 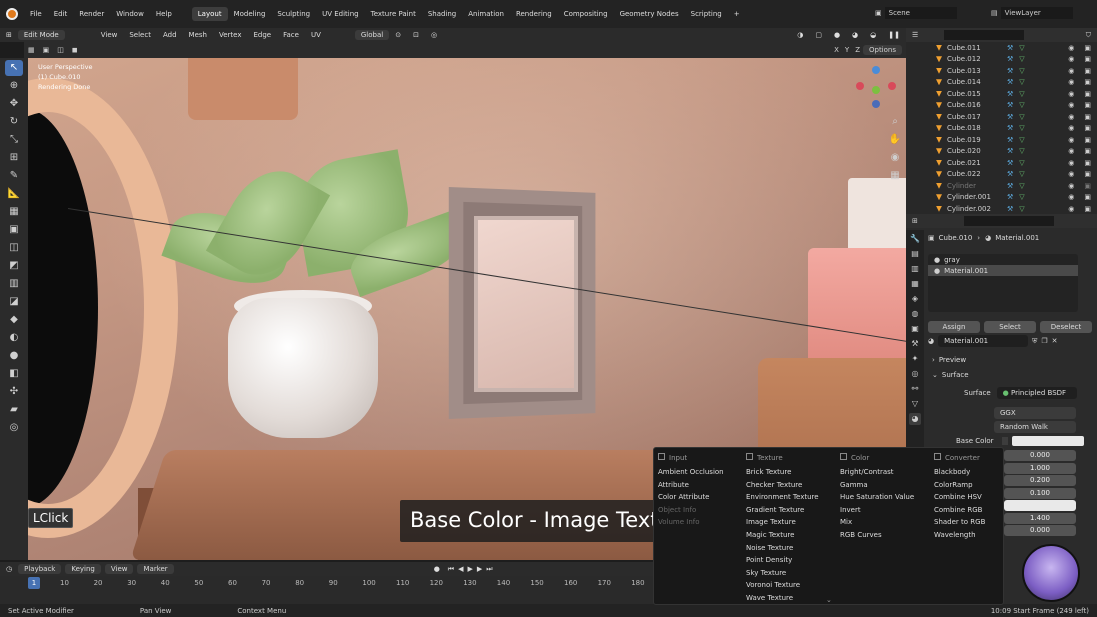 I want to click on tool-tab-icon: 🔧, so click(x=915, y=239).